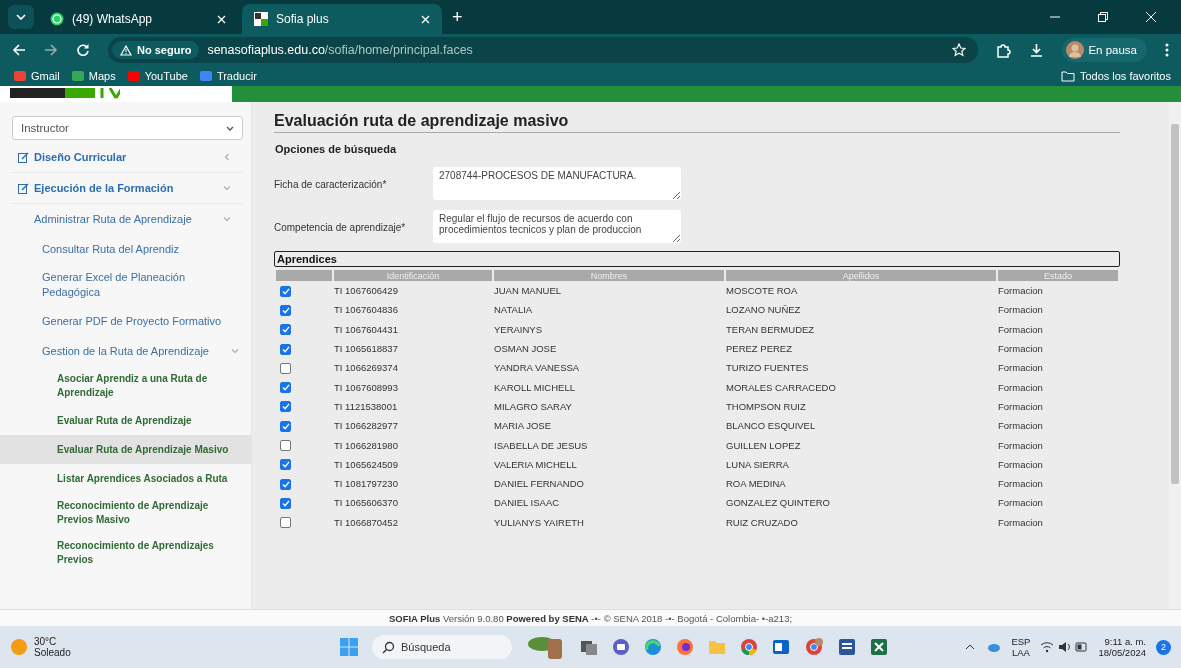  Describe the element at coordinates (653, 647) in the screenshot. I see `edge-browser-icon` at that location.